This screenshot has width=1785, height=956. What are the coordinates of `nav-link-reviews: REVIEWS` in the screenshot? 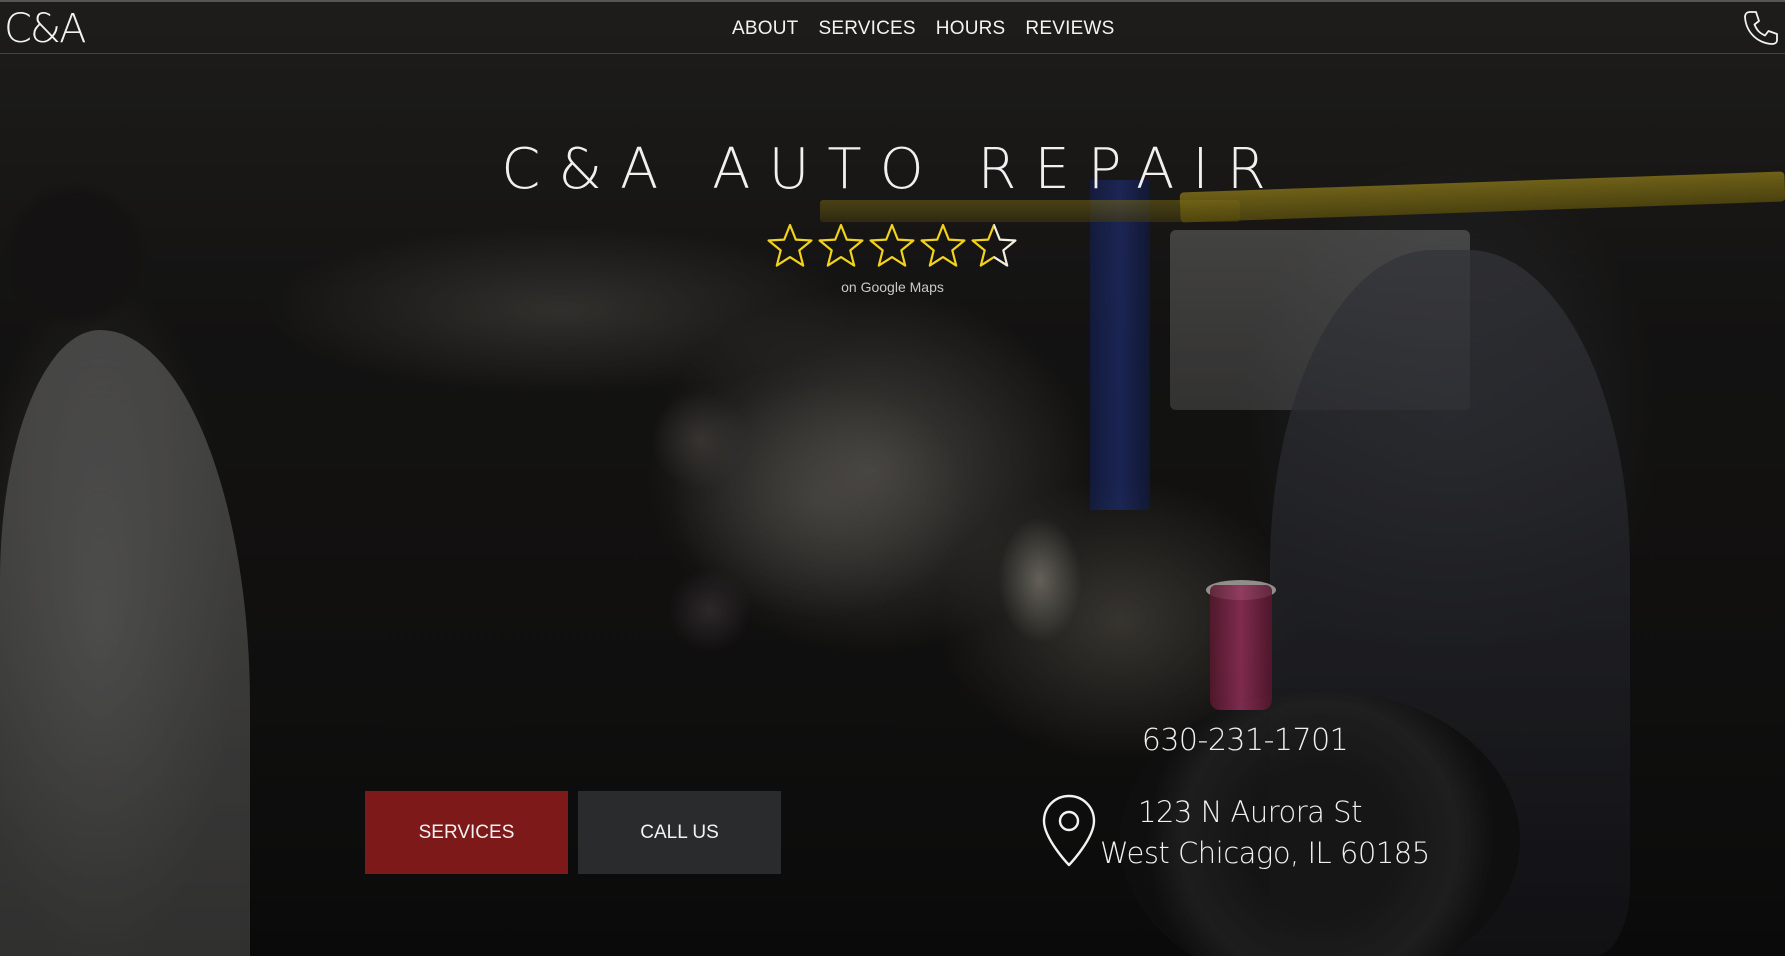 It's located at (1069, 29).